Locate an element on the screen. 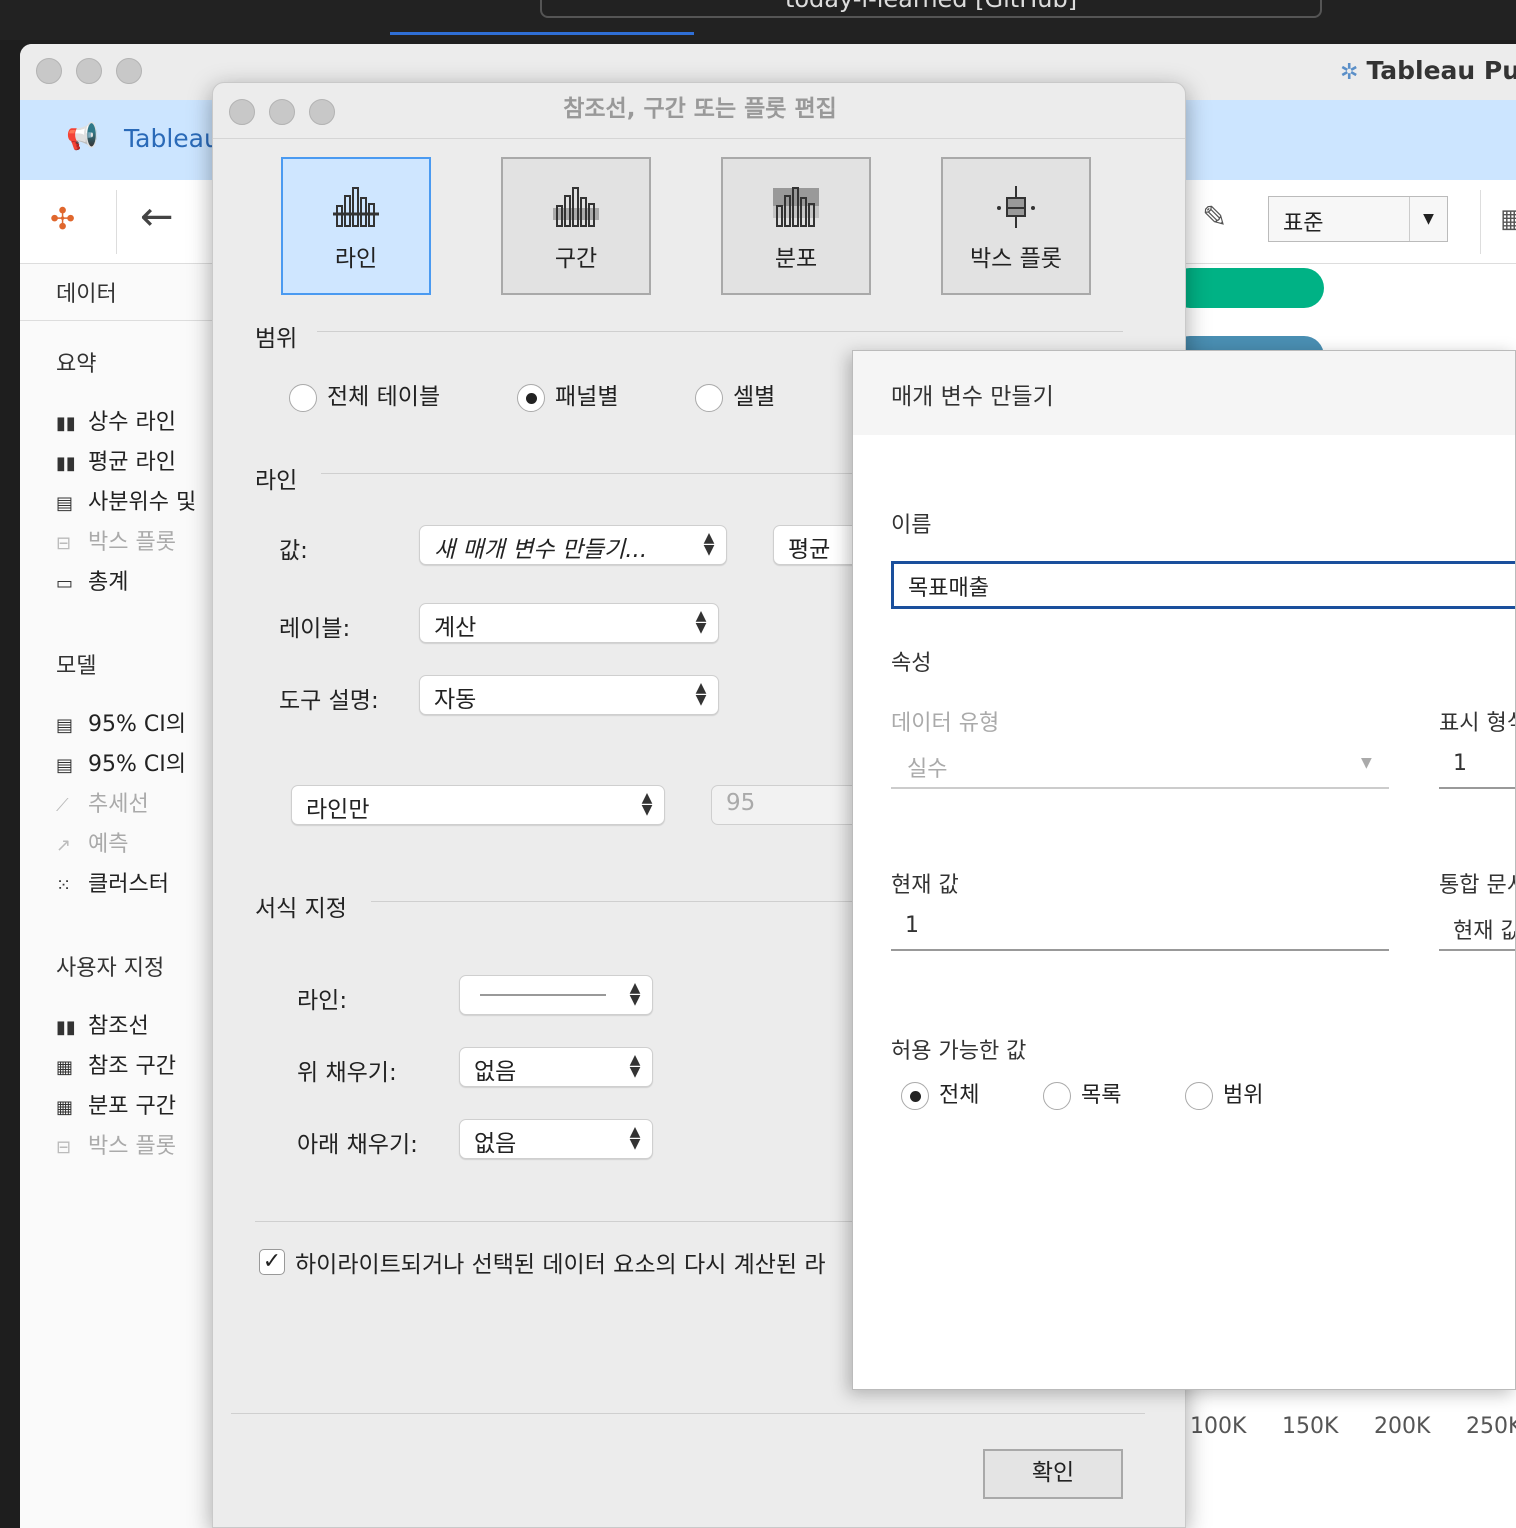 This screenshot has height=1528, width=1516. line-type-icon is located at coordinates (356, 207).